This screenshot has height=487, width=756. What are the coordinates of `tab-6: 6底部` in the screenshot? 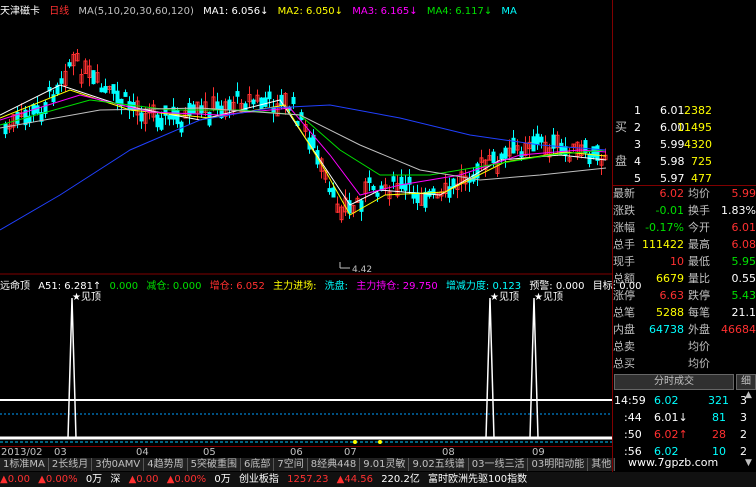 It's located at (258, 464).